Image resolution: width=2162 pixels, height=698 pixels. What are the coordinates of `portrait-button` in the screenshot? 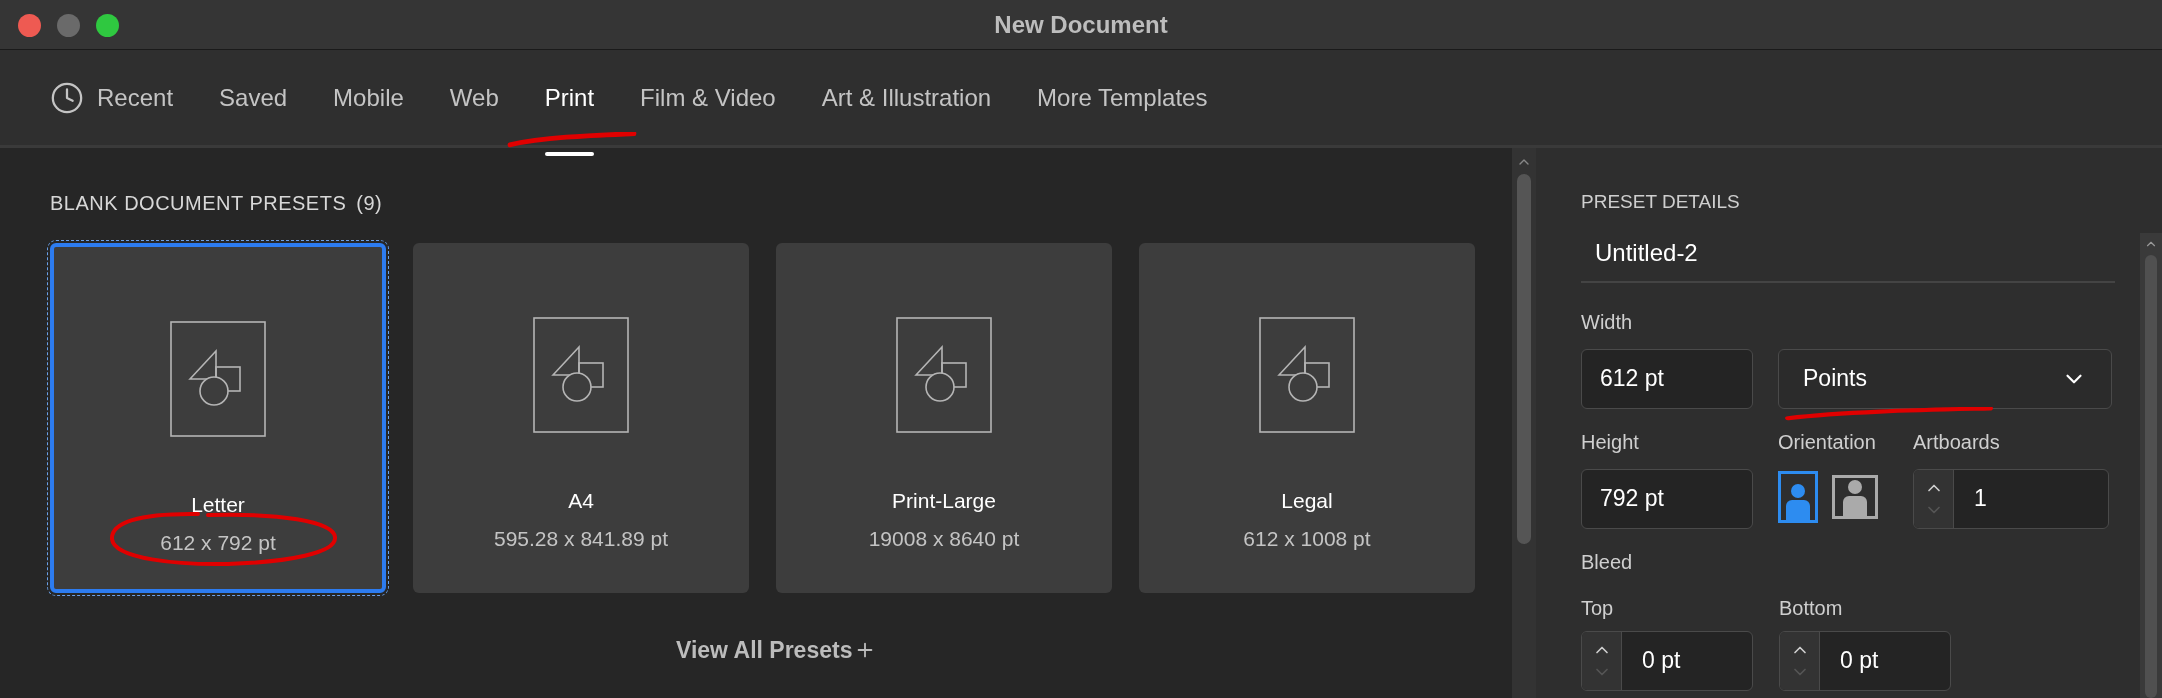 It's located at (1798, 496).